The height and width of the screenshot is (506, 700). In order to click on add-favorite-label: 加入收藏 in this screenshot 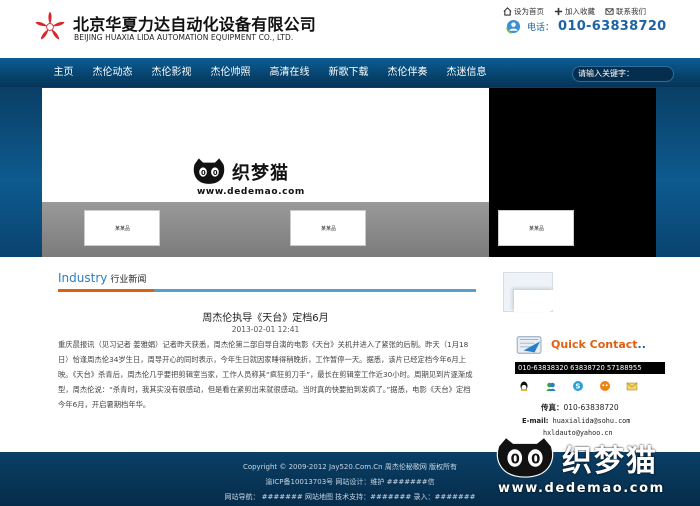, I will do `click(580, 11)`.